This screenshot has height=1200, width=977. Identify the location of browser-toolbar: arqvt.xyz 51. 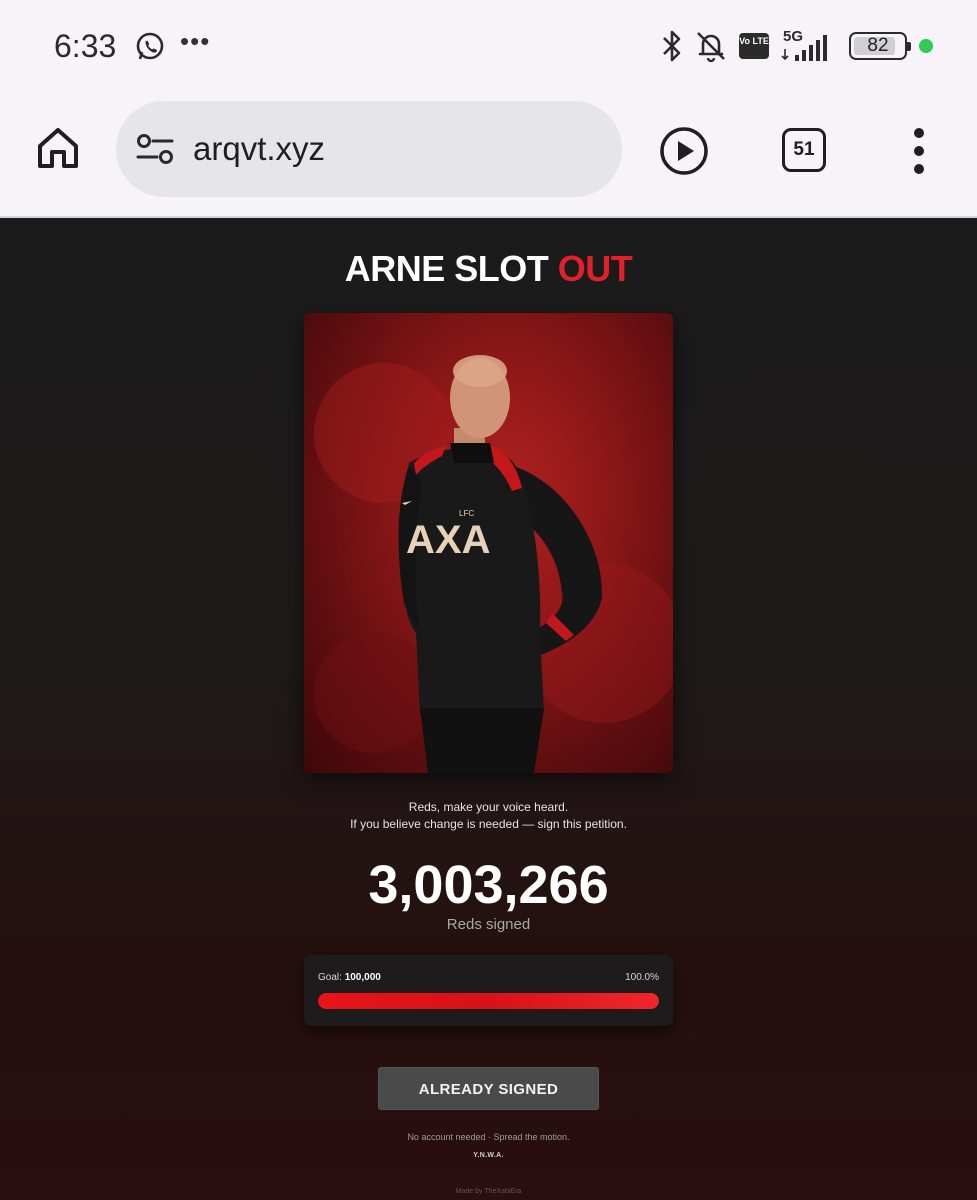
(488, 155).